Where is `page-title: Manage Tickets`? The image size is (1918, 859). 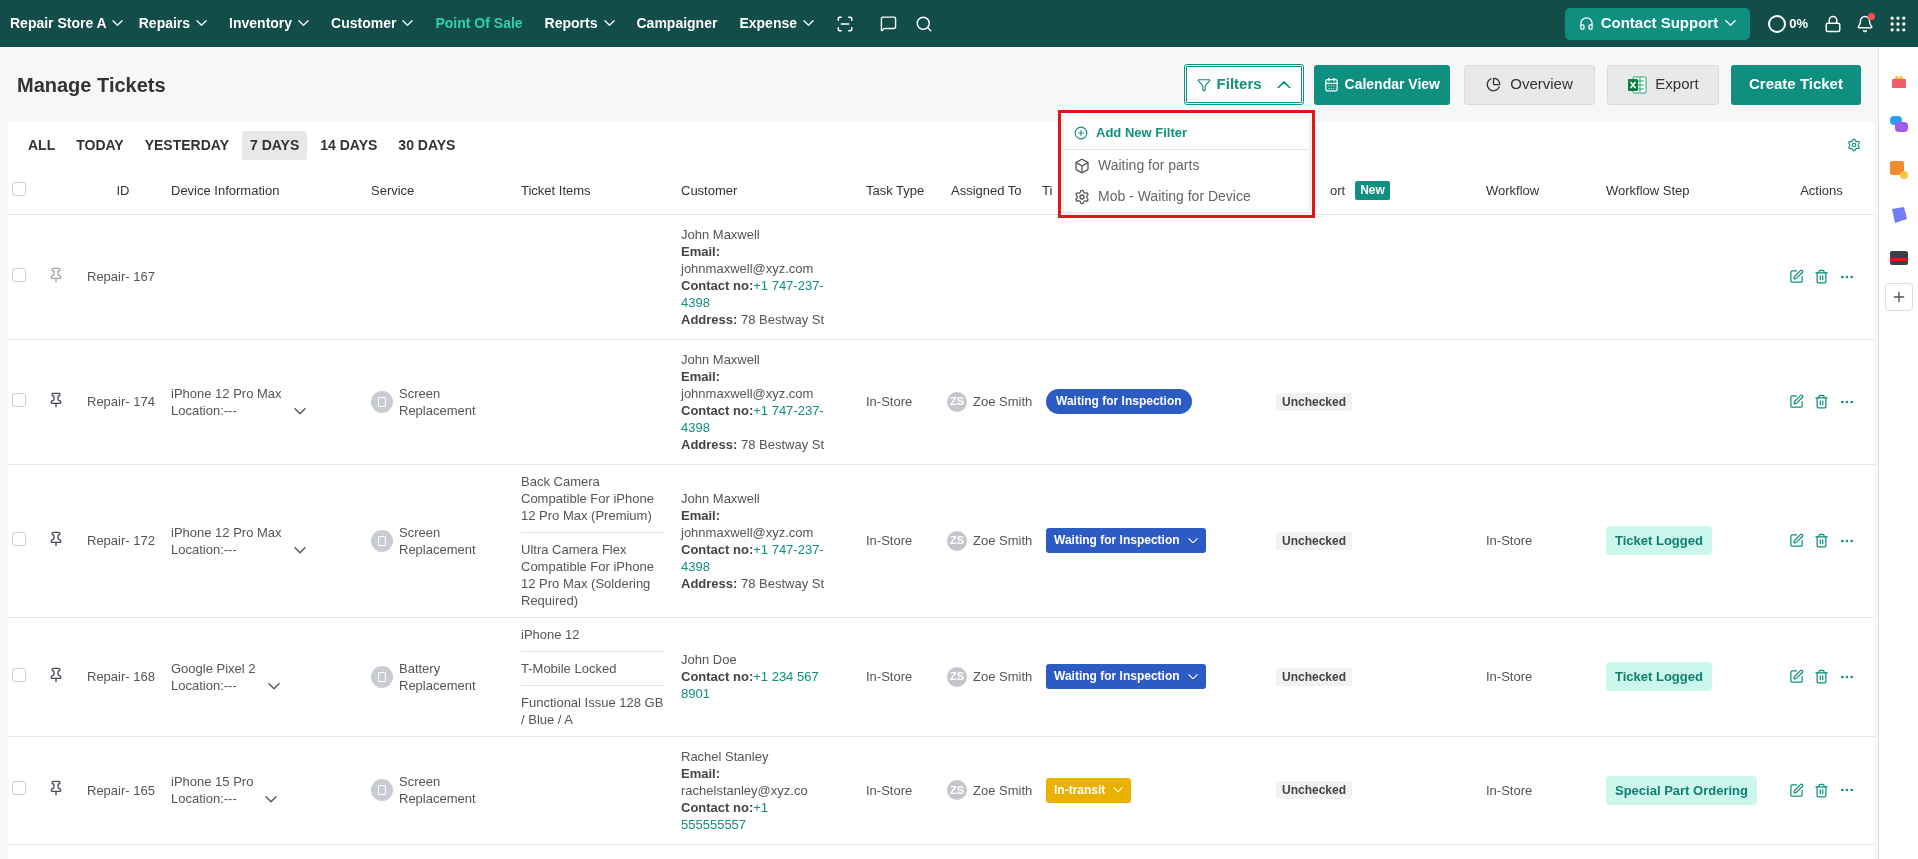 page-title: Manage Tickets is located at coordinates (91, 85).